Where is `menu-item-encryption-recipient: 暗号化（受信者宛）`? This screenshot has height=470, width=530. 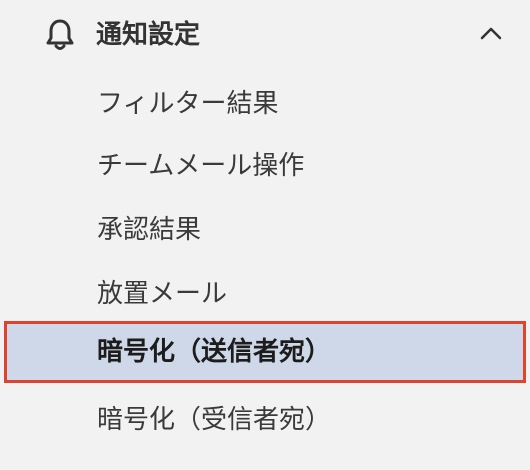 menu-item-encryption-recipient: 暗号化（受信者宛） is located at coordinates (265, 421).